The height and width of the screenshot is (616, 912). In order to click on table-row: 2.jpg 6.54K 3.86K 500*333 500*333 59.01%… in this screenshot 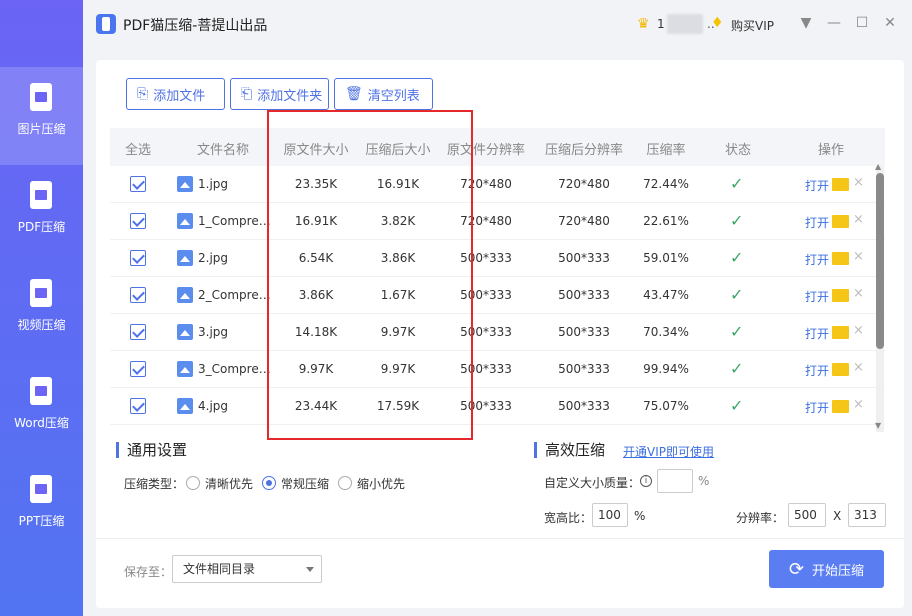, I will do `click(497, 258)`.